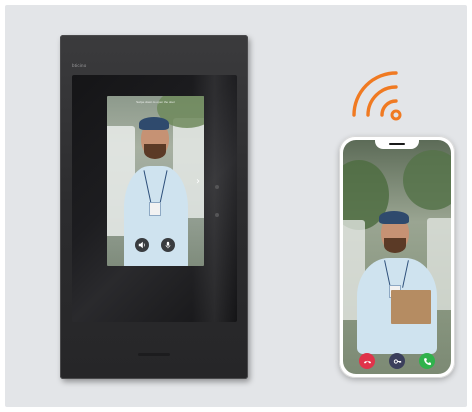 This screenshot has height=412, width=472. What do you see at coordinates (198, 181) in the screenshot?
I see `chevron-right-icon: ›` at bounding box center [198, 181].